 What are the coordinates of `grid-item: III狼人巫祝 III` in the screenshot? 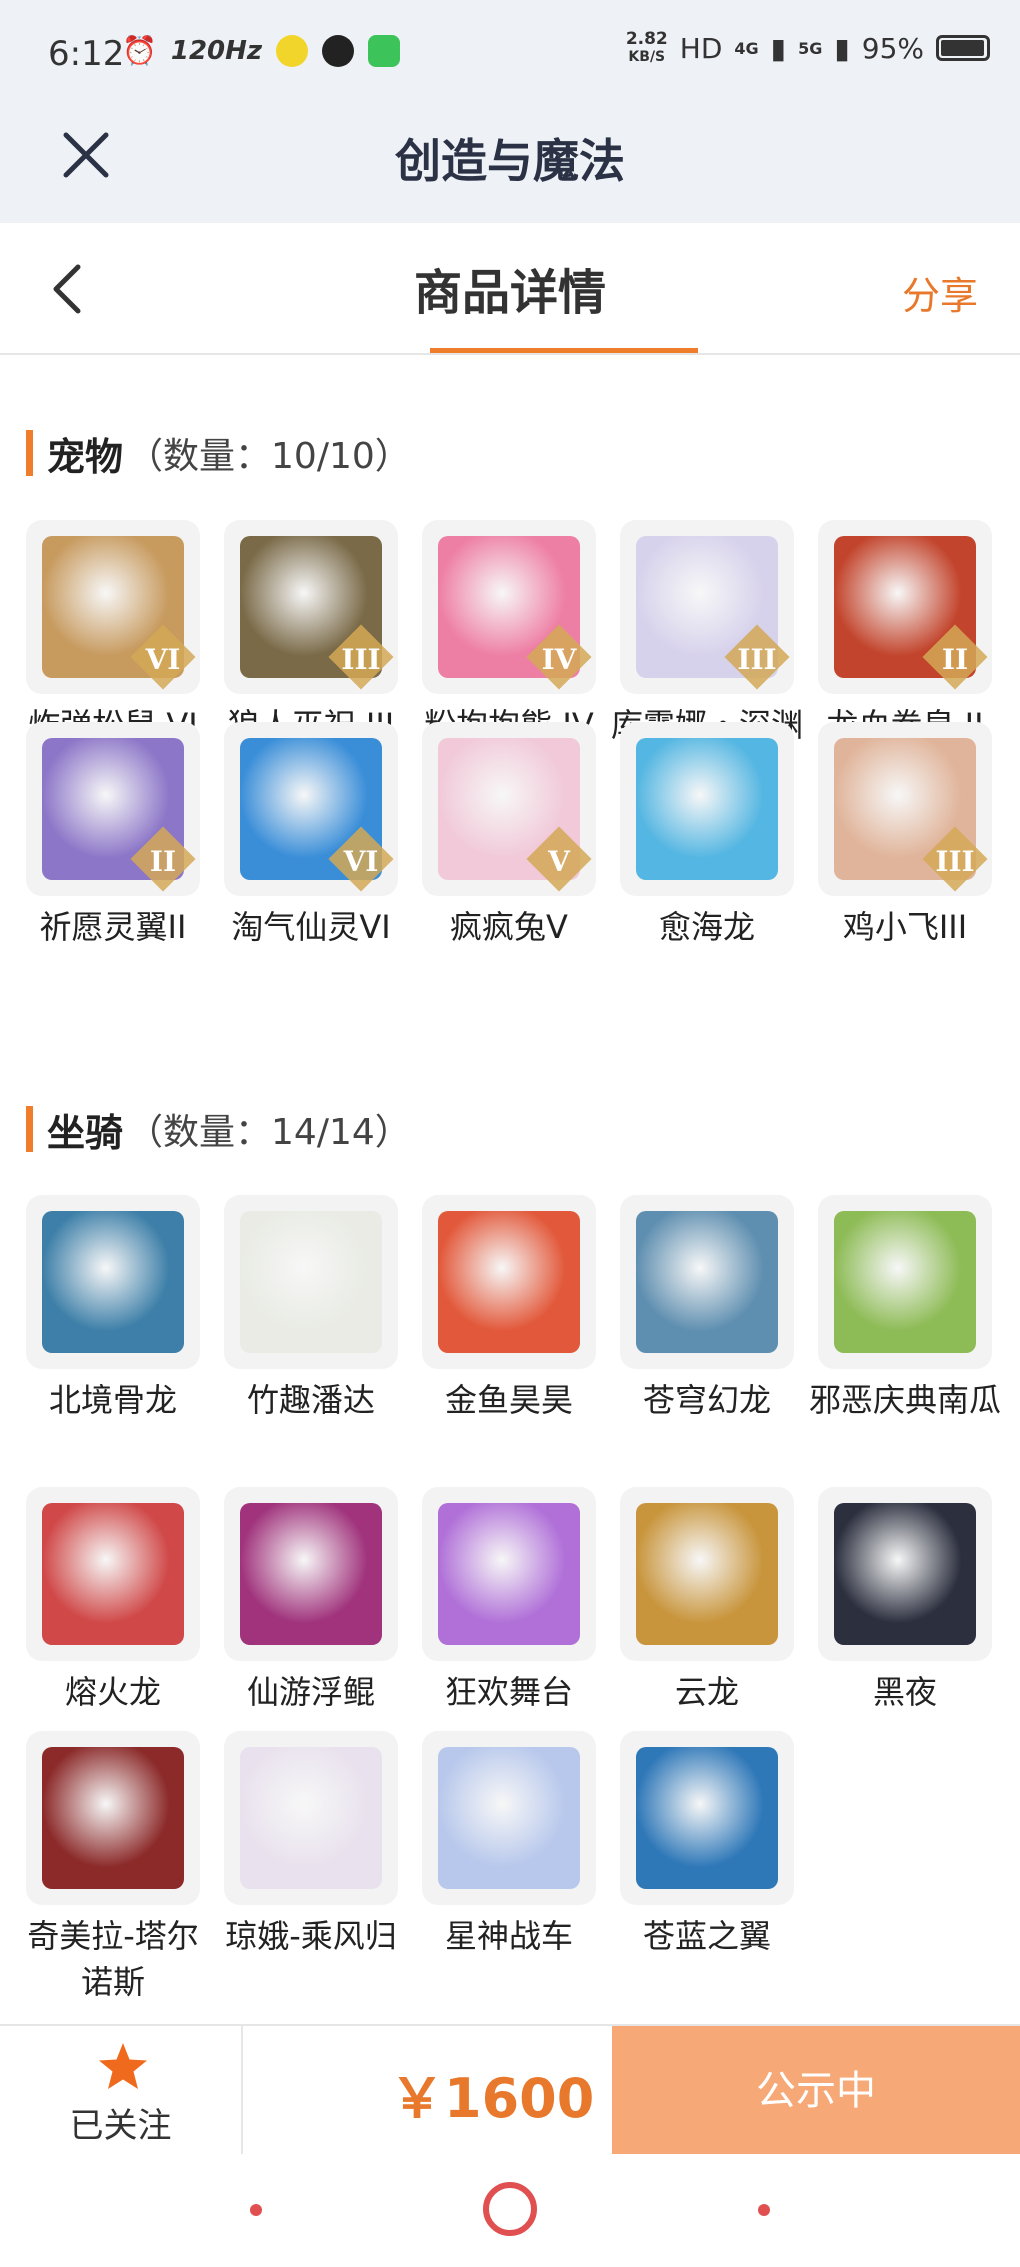 It's located at (311, 634).